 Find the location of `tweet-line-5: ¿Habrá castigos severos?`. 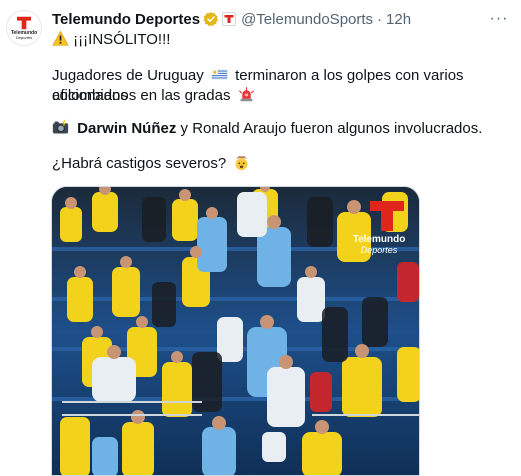

tweet-line-5: ¿Habrá castigos severos? is located at coordinates (151, 164).